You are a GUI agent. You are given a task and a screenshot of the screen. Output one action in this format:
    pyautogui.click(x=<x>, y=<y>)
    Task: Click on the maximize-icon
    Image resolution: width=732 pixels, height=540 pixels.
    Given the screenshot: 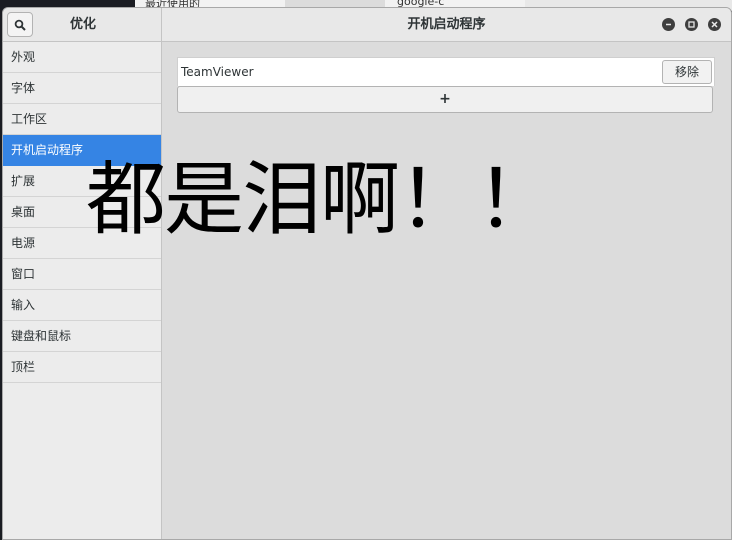 What is the action you would take?
    pyautogui.click(x=691, y=24)
    